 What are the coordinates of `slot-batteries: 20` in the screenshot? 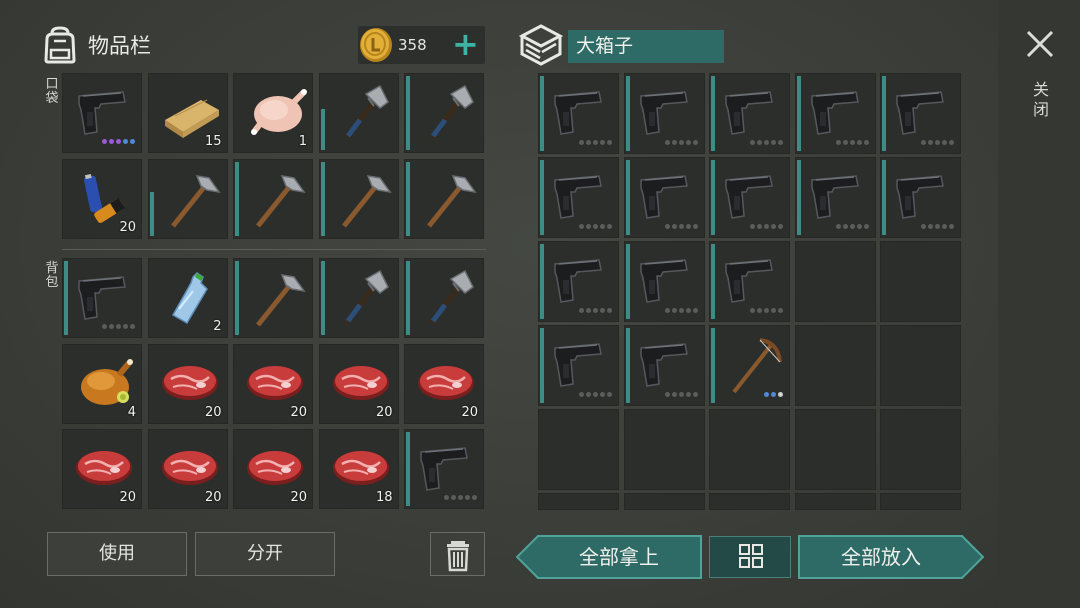 It's located at (102, 198).